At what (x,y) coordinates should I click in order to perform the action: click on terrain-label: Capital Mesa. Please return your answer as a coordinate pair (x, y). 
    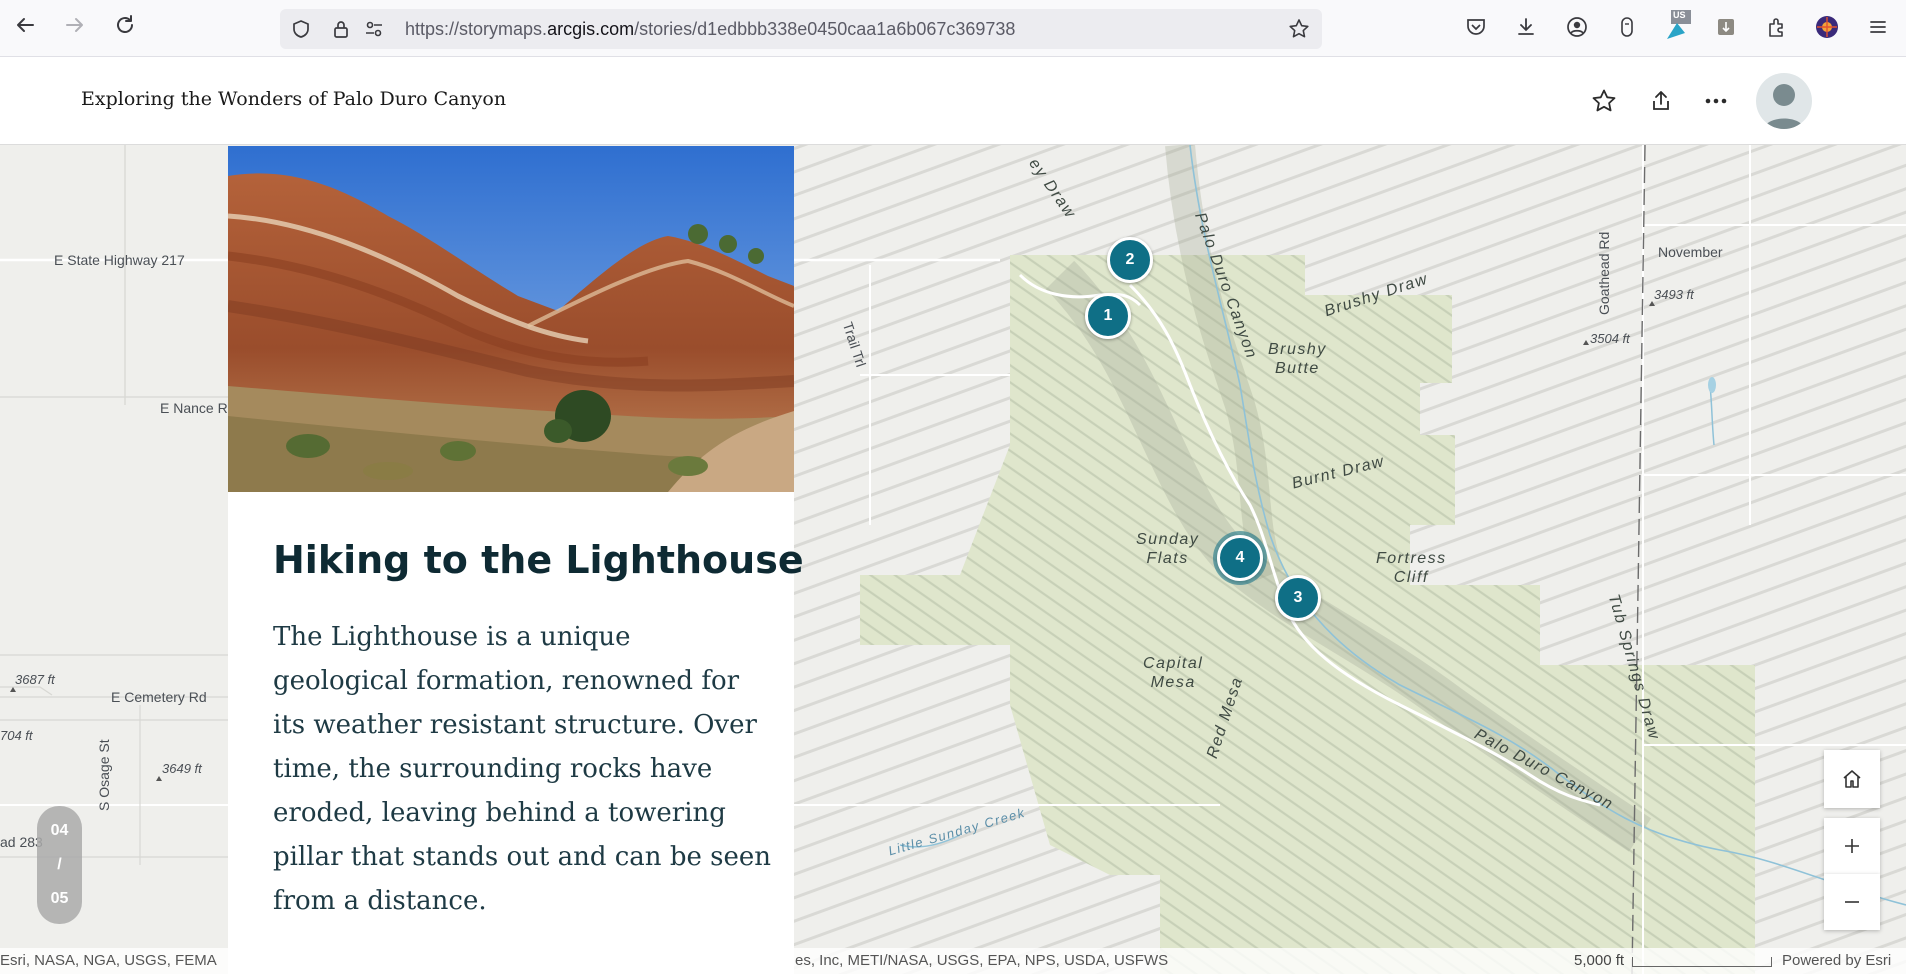
    Looking at the image, I should click on (1173, 673).